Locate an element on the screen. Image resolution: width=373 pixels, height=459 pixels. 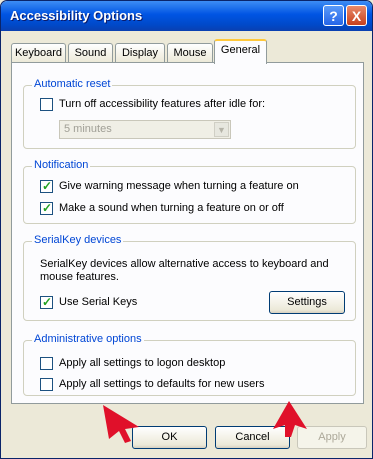
help-button: ? is located at coordinates (333, 15).